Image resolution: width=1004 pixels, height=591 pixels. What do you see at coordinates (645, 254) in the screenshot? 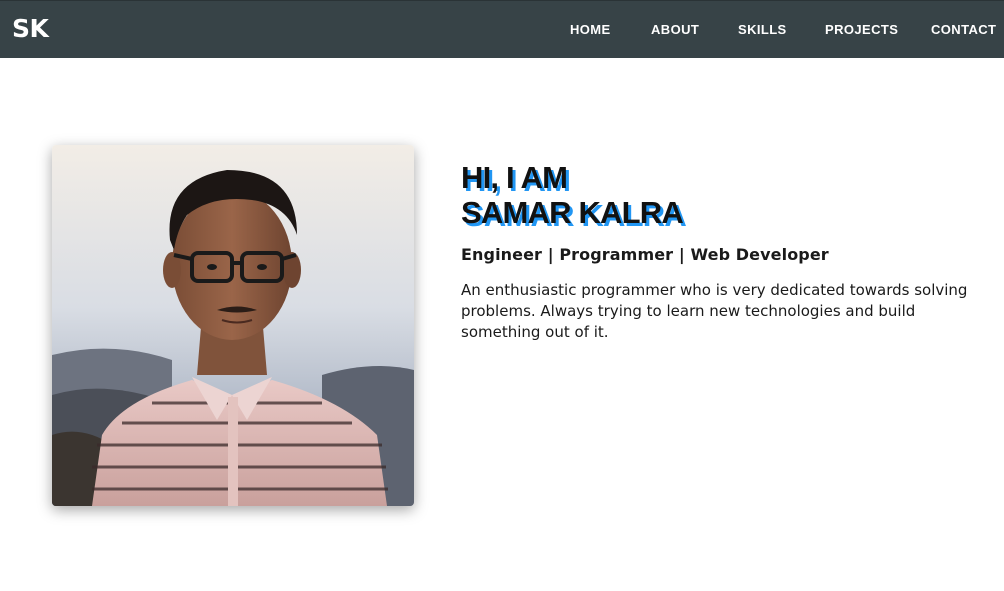
I see `hero-subtitle: Engineer | Programmer | Web Developer` at bounding box center [645, 254].